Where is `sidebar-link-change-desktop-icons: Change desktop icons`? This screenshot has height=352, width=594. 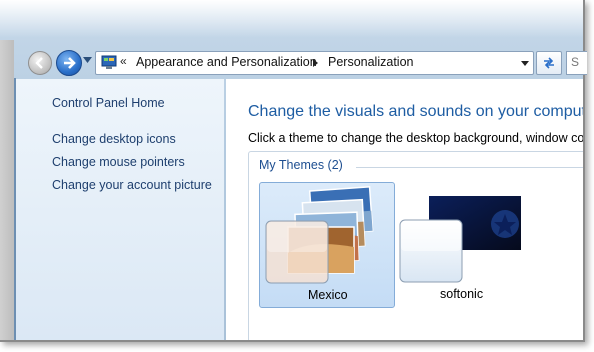
sidebar-link-change-desktop-icons: Change desktop icons is located at coordinates (114, 139).